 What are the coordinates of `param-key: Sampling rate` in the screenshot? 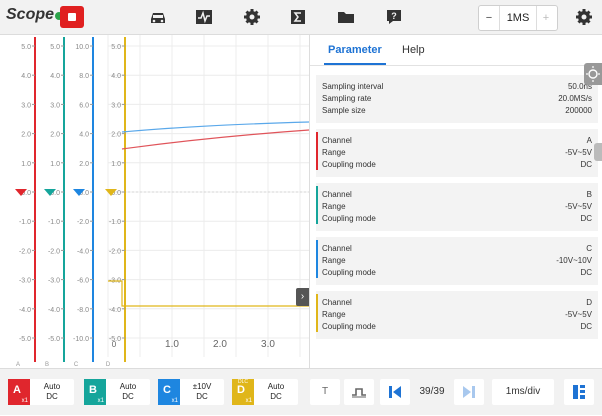 It's located at (347, 98).